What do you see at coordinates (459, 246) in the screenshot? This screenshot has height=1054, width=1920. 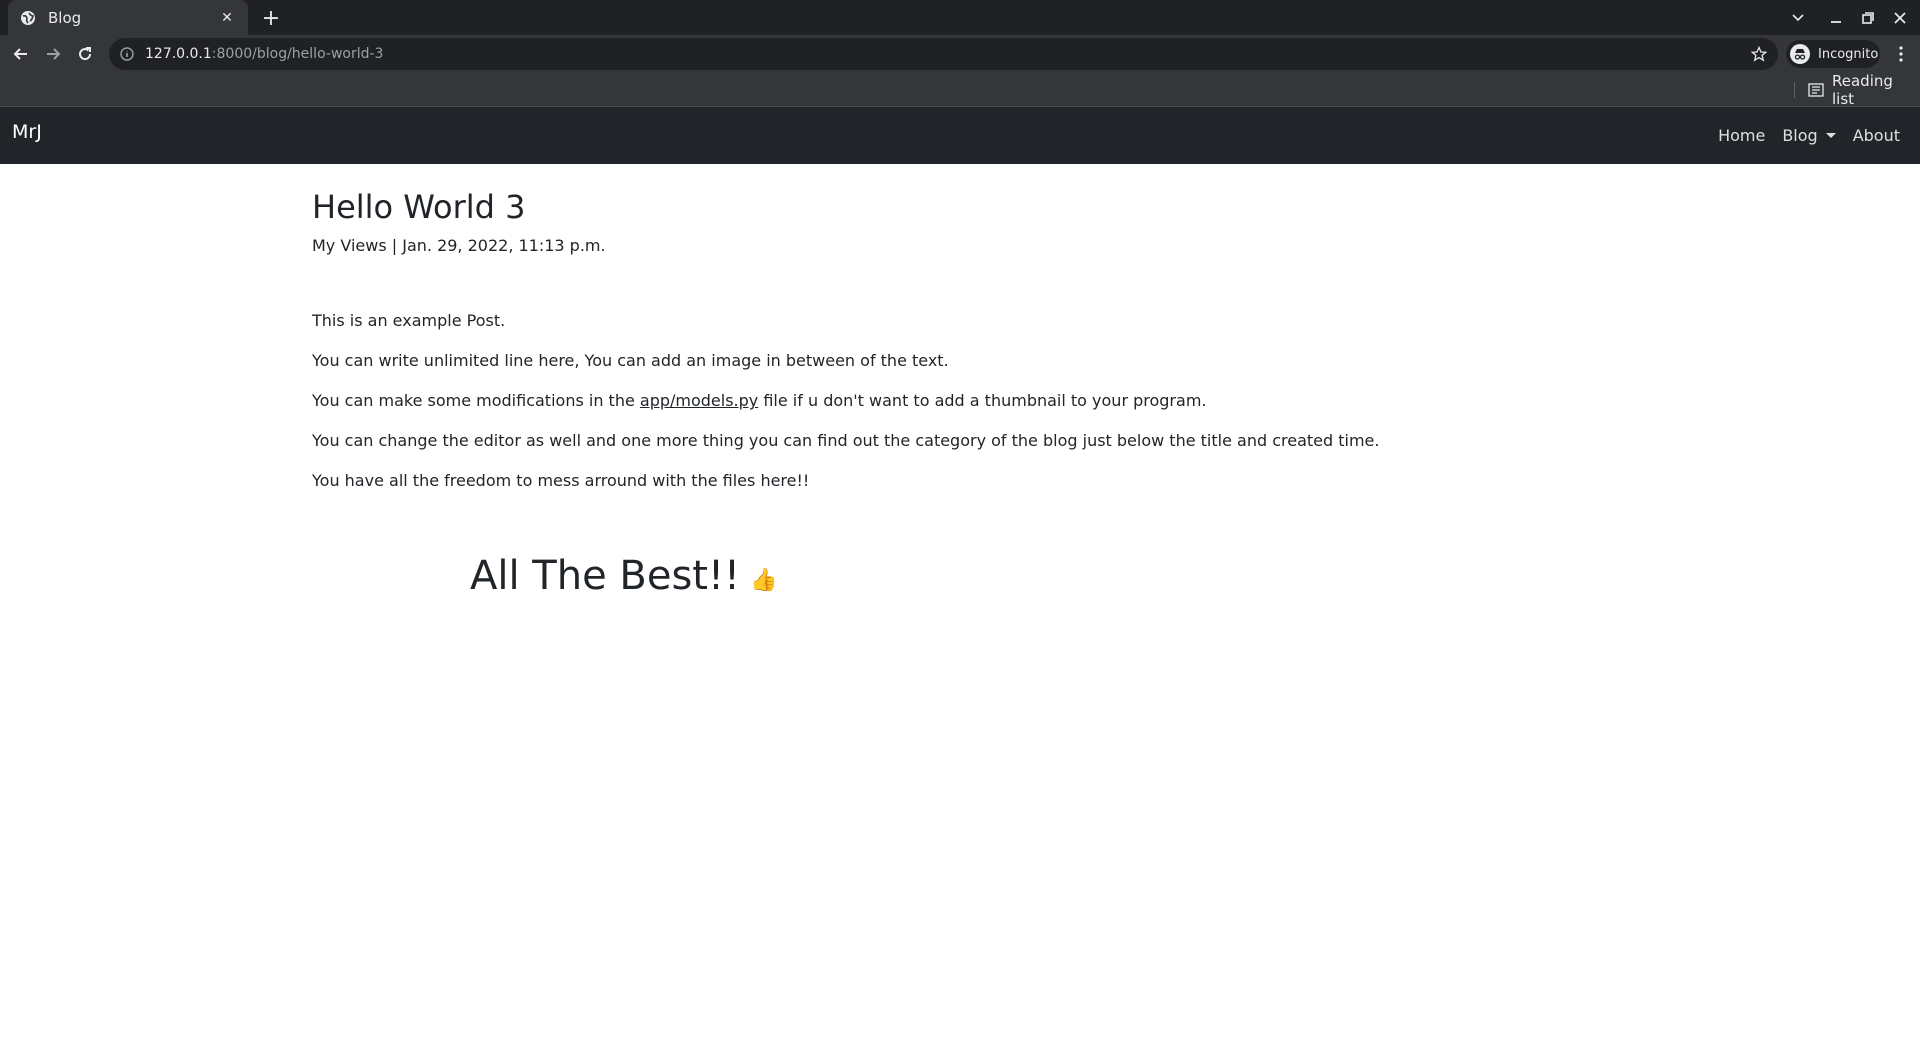 I see `post-meta: My Views | Jan. 29, 2022, 11:13 p.m.` at bounding box center [459, 246].